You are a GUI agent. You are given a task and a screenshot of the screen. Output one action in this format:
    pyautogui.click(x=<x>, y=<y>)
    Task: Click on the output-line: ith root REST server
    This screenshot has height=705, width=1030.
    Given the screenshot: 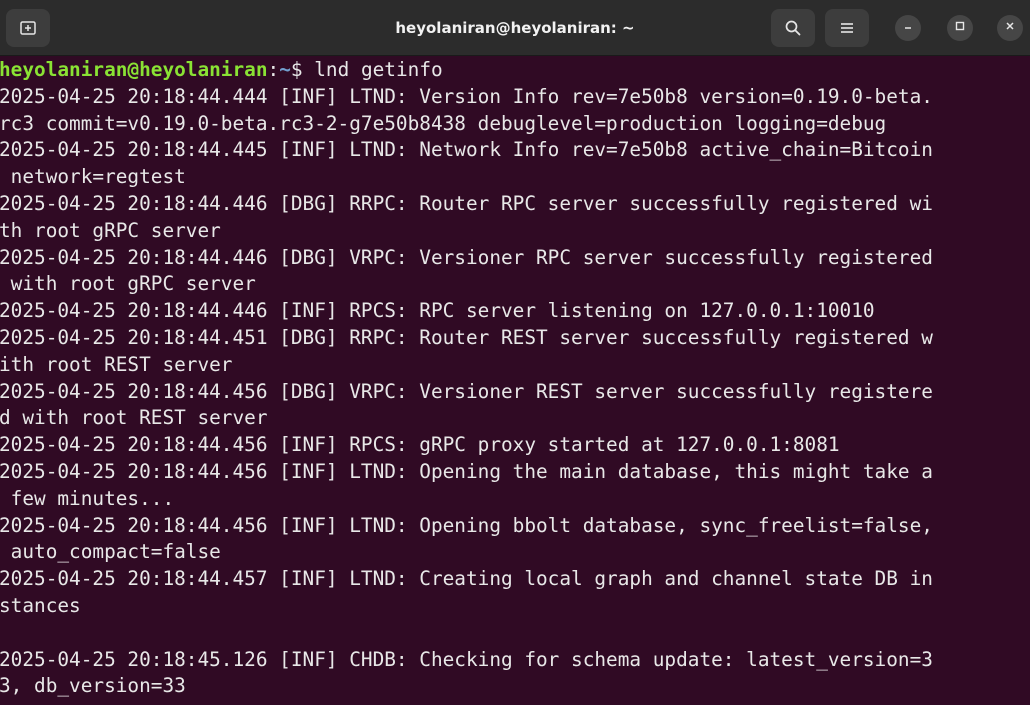 What is the action you would take?
    pyautogui.click(x=116, y=364)
    